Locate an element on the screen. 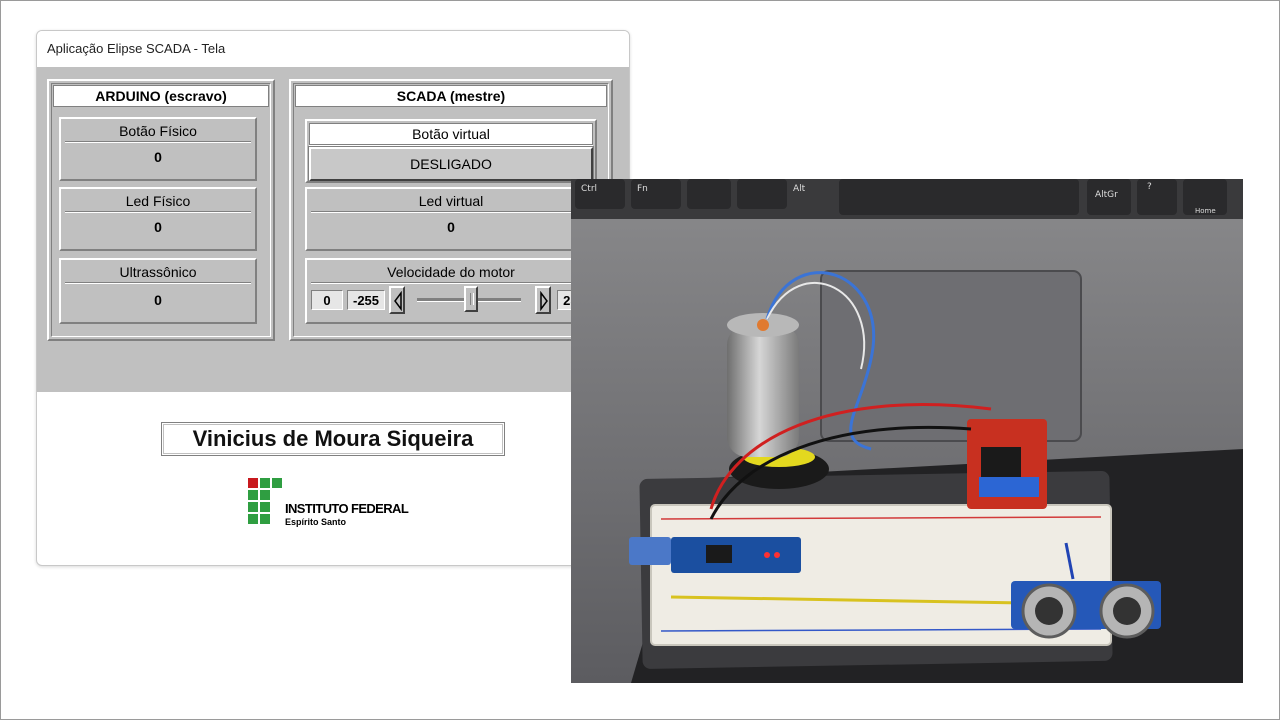 This screenshot has width=1280, height=720. botao-virtual-label: Botão virtual is located at coordinates (451, 134).